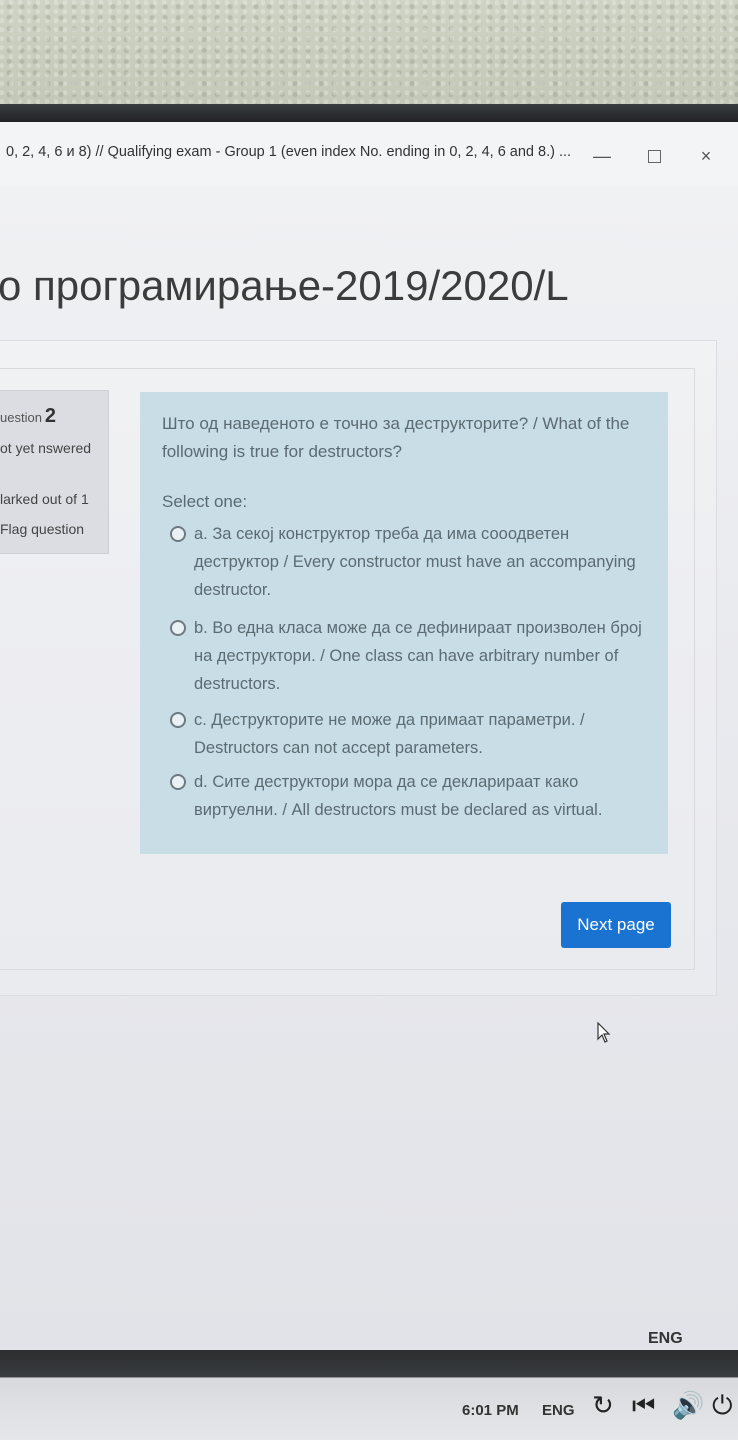 The image size is (738, 1440). What do you see at coordinates (665, 1339) in the screenshot?
I see `language-indicator: ENG` at bounding box center [665, 1339].